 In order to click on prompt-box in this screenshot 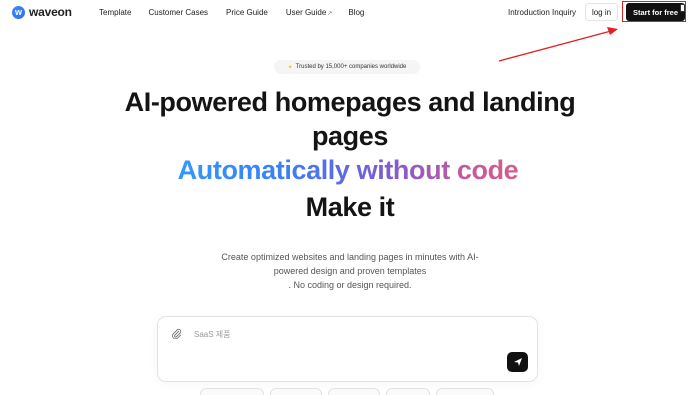, I will do `click(347, 349)`.